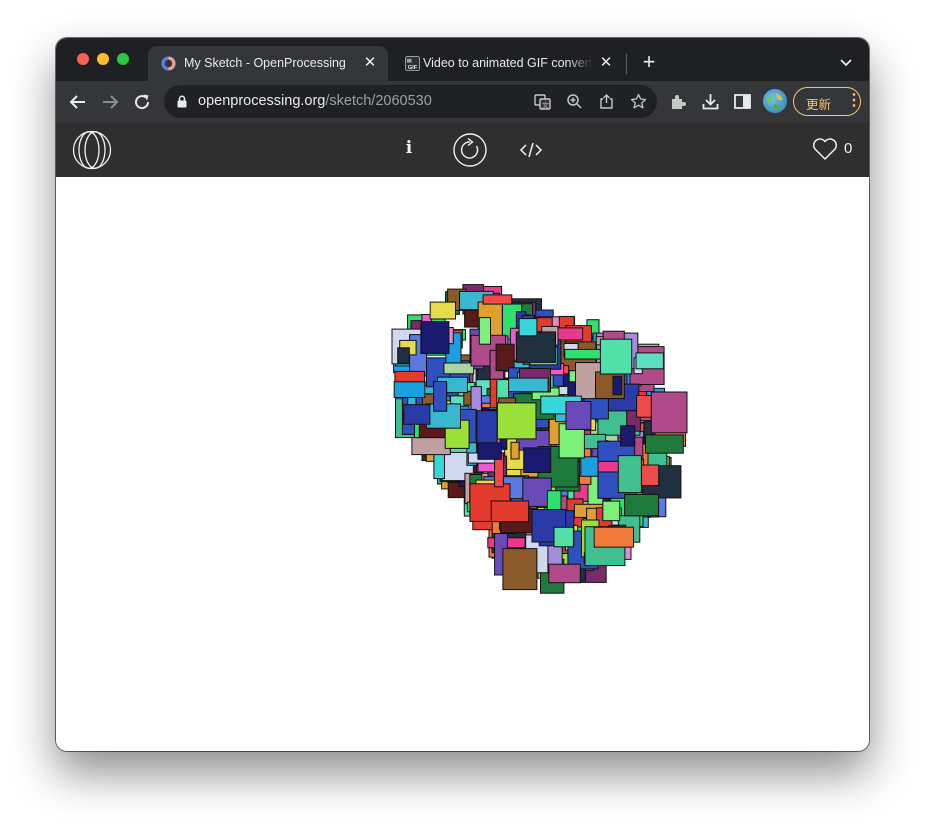  Describe the element at coordinates (545, 105) in the screenshot. I see `svg-text: 文` at that location.